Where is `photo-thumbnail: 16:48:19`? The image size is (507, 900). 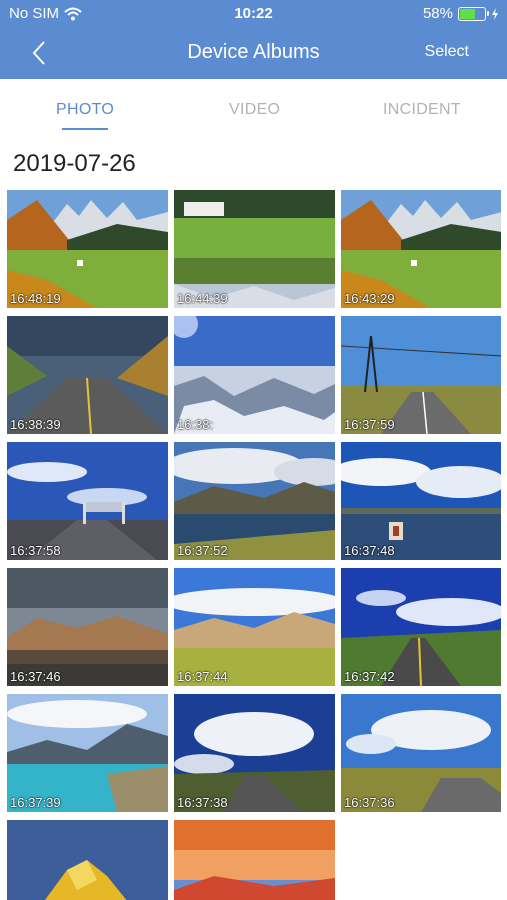 photo-thumbnail: 16:48:19 is located at coordinates (87, 249).